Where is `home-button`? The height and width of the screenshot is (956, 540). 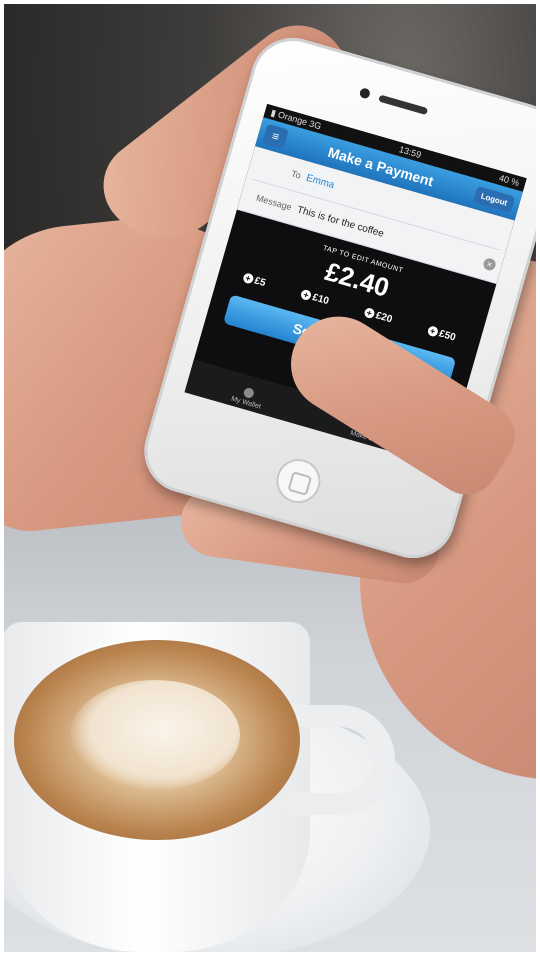 home-button is located at coordinates (298, 481).